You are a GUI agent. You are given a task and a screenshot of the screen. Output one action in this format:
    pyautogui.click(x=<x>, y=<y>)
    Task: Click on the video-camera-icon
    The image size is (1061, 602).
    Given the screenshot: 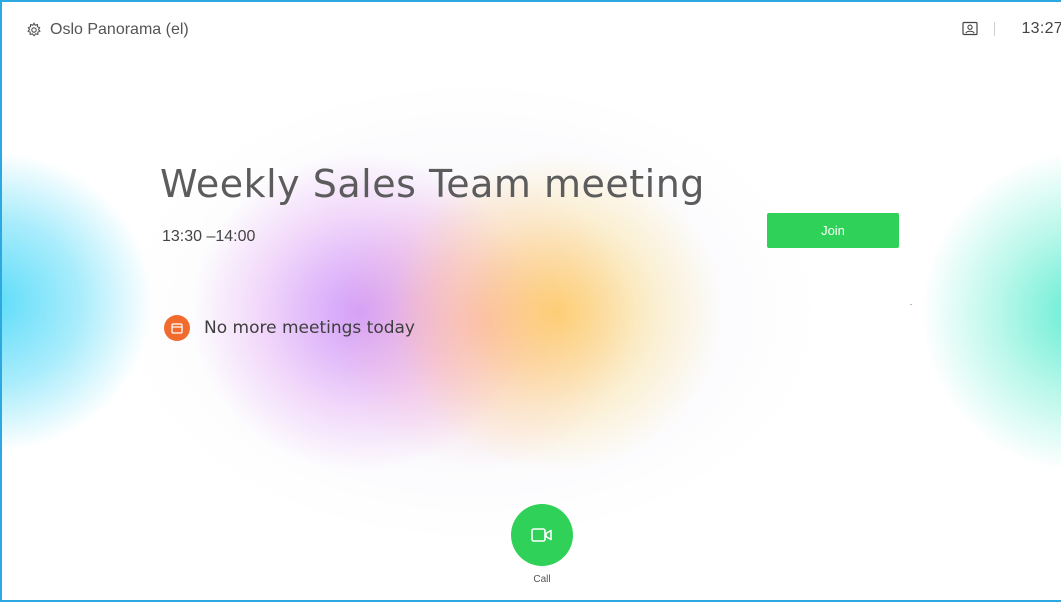 What is the action you would take?
    pyautogui.click(x=541, y=535)
    